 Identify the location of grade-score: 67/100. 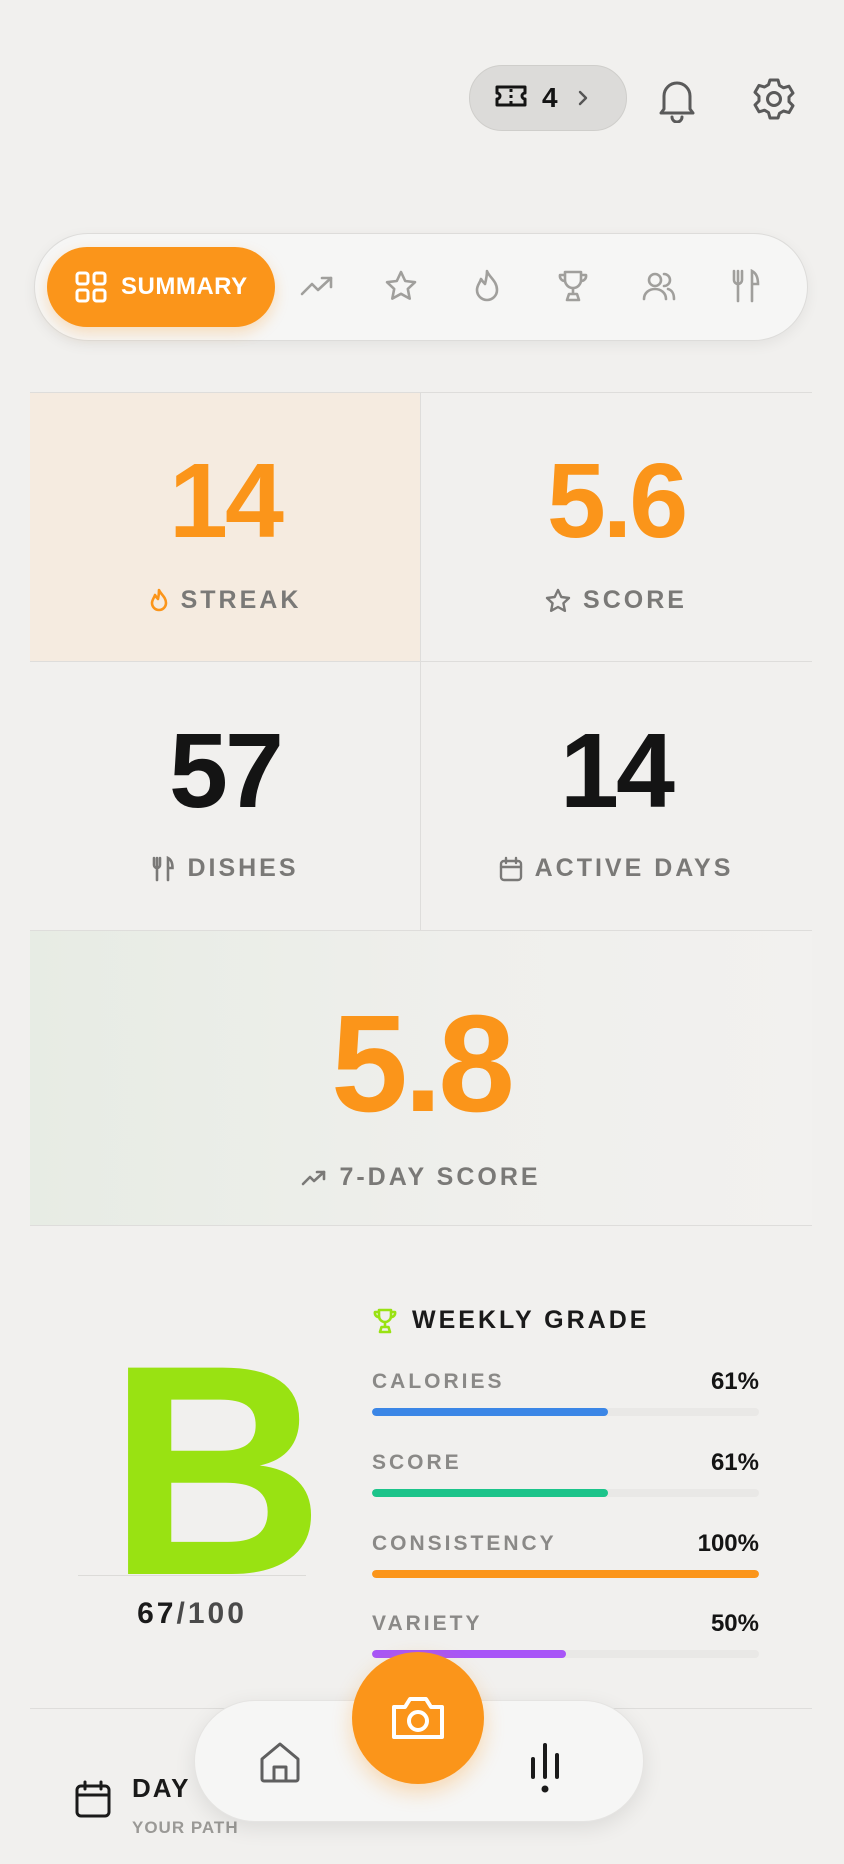
(192, 1614).